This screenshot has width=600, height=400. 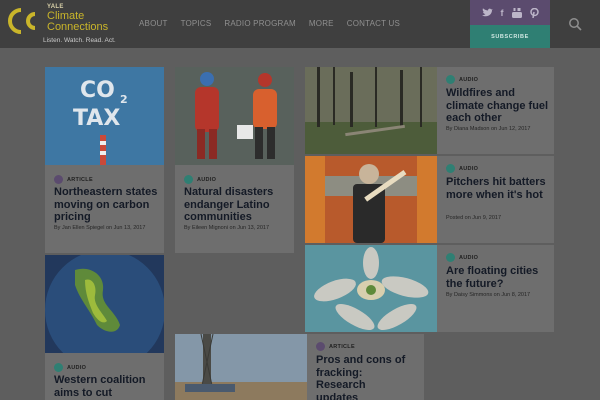 I want to click on card-title: Pitchers hit batters more when it's hot, so click(x=498, y=188).